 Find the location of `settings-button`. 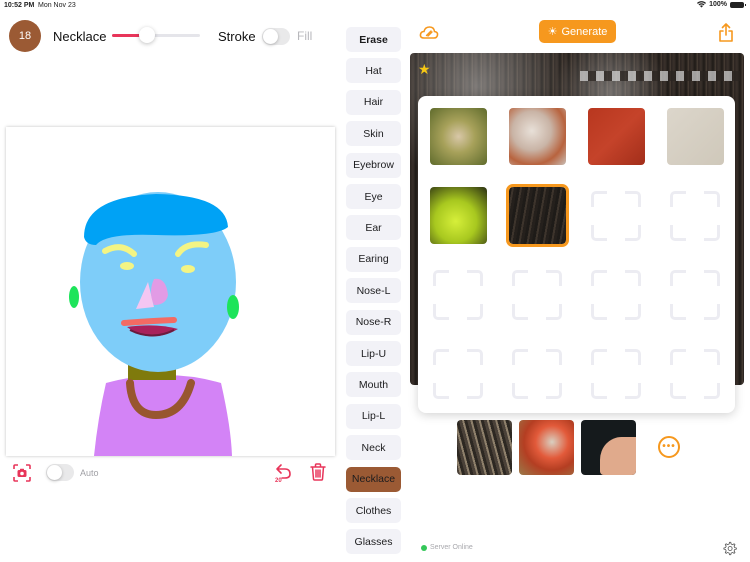

settings-button is located at coordinates (729, 548).